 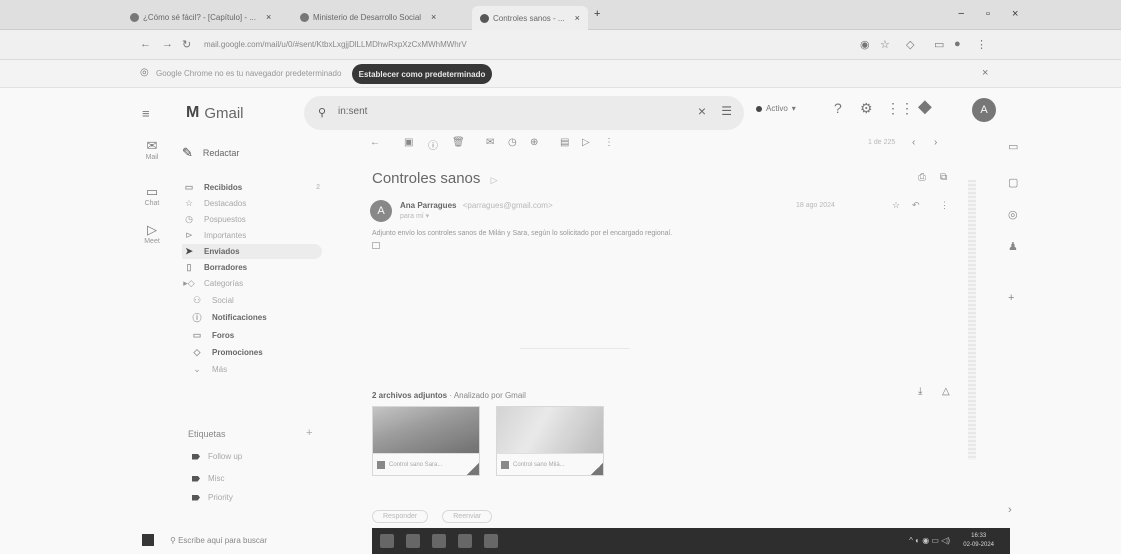 What do you see at coordinates (322, 112) in the screenshot?
I see `search-icon: ⚲` at bounding box center [322, 112].